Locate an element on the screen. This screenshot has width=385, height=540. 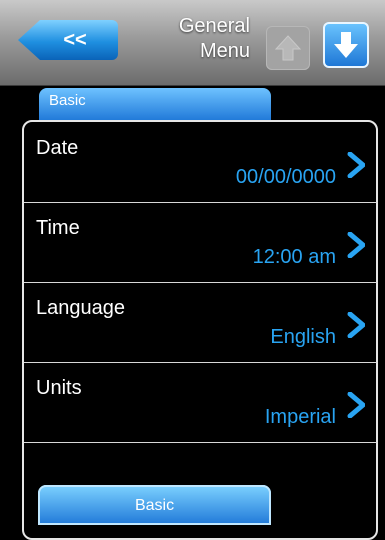
time-label: Time is located at coordinates (58, 228).